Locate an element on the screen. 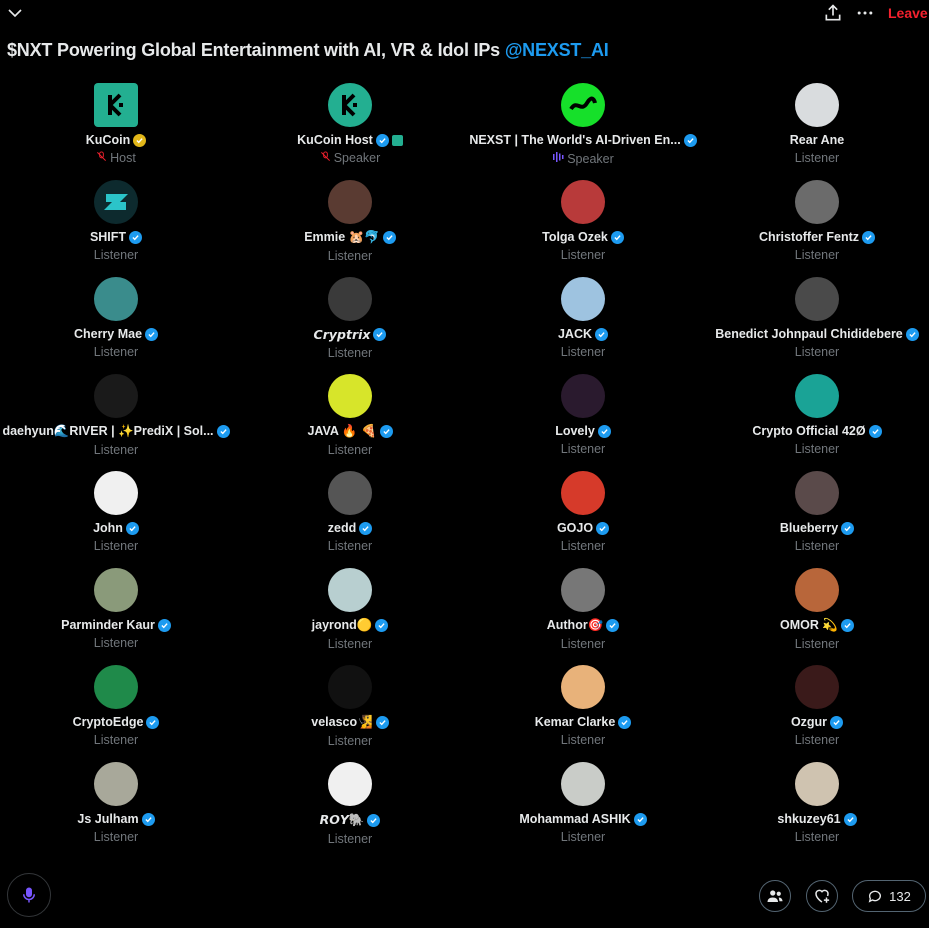 The image size is (929, 928). participant-name: JAVA 🔥 🍕 is located at coordinates (342, 431).